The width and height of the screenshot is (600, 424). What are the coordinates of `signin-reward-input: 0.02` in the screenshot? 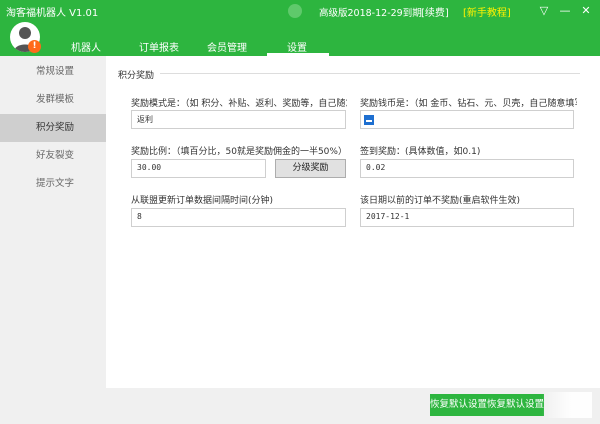 It's located at (467, 168).